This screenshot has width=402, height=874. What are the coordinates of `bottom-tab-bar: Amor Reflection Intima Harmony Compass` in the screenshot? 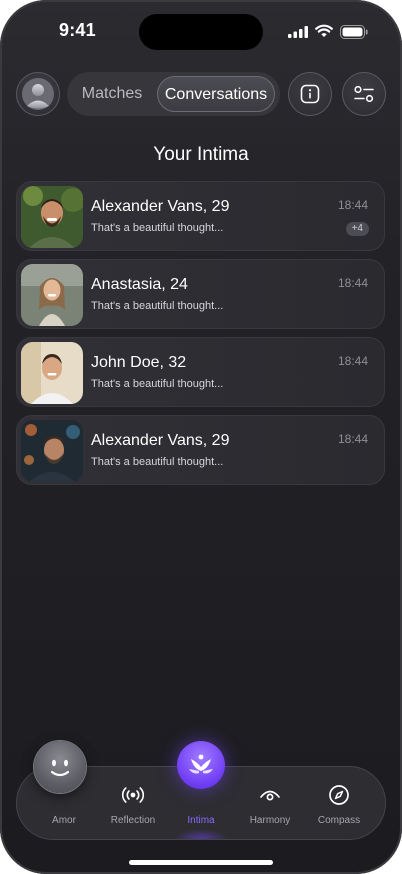 It's located at (201, 791).